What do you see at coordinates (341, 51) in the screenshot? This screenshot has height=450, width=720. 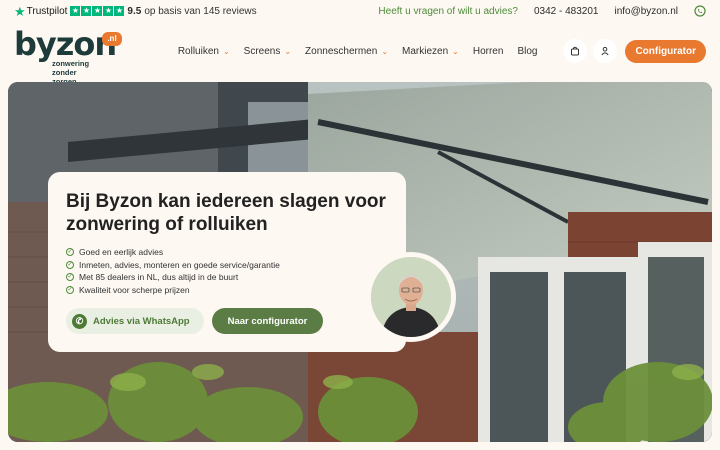 I see `nav-item-label: Zonneschermen` at bounding box center [341, 51].